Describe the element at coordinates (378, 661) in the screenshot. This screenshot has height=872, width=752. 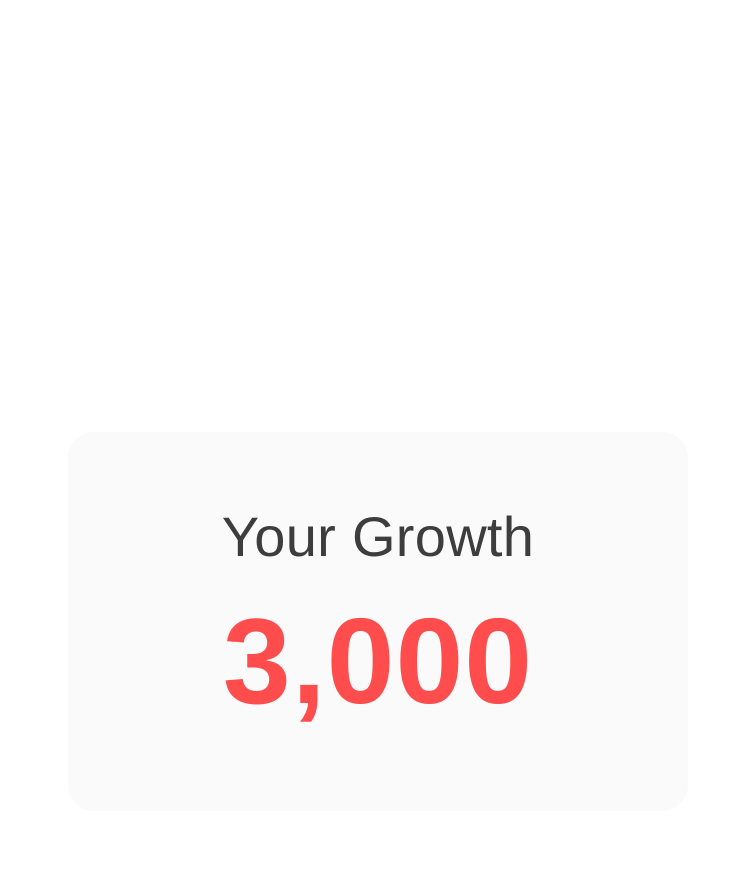
I see `growth-value: 3,000` at that location.